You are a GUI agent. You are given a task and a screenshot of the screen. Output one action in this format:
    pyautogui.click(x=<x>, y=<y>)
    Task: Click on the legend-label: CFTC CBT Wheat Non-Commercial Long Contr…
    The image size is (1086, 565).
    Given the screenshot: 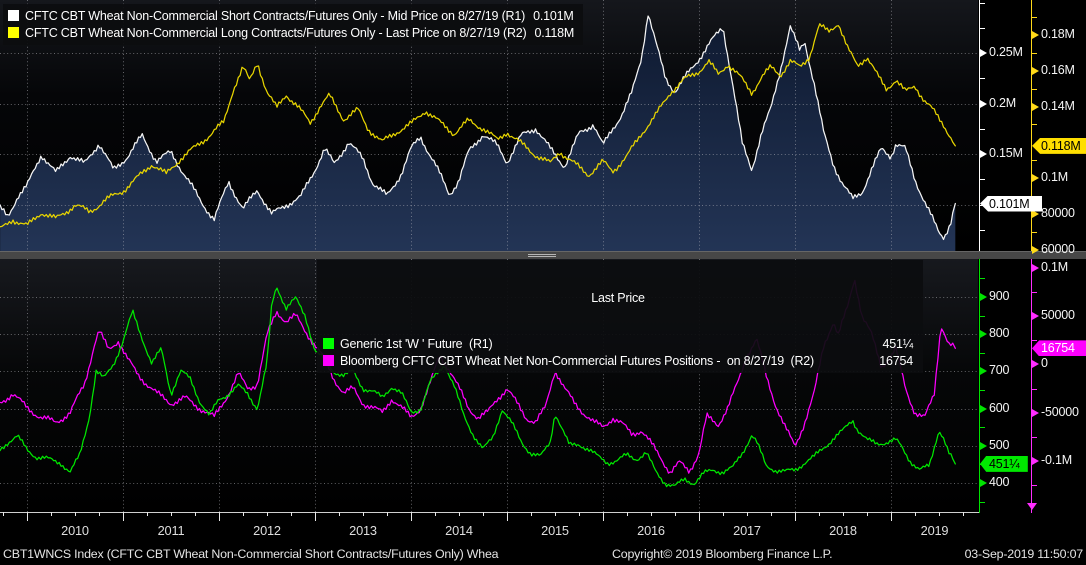 What is the action you would take?
    pyautogui.click(x=276, y=32)
    